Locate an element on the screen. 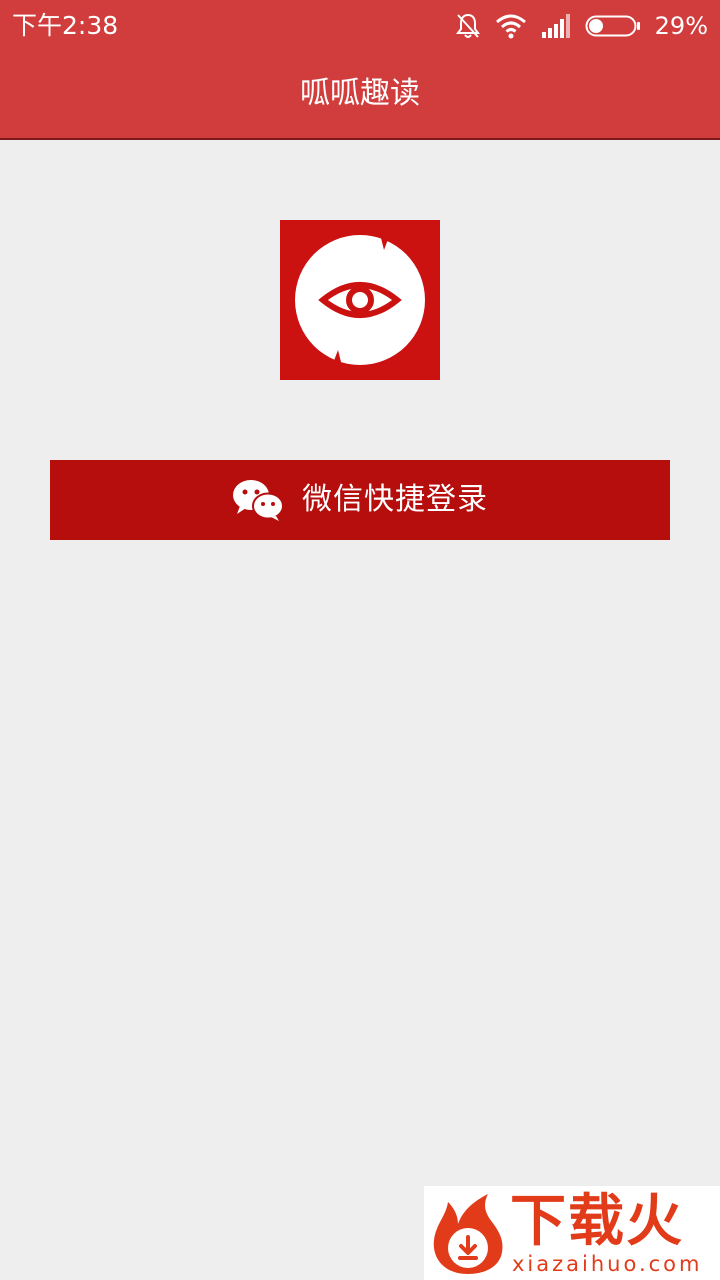 This screenshot has width=720, height=1280. watermark: 下载火 xiazaihuo.com is located at coordinates (572, 1233).